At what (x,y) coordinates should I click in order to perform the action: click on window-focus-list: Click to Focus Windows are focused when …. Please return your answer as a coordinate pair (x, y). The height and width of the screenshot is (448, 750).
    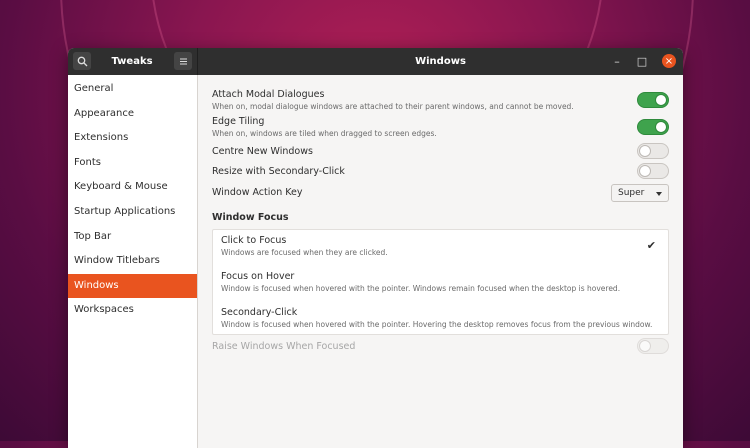
    Looking at the image, I should click on (440, 282).